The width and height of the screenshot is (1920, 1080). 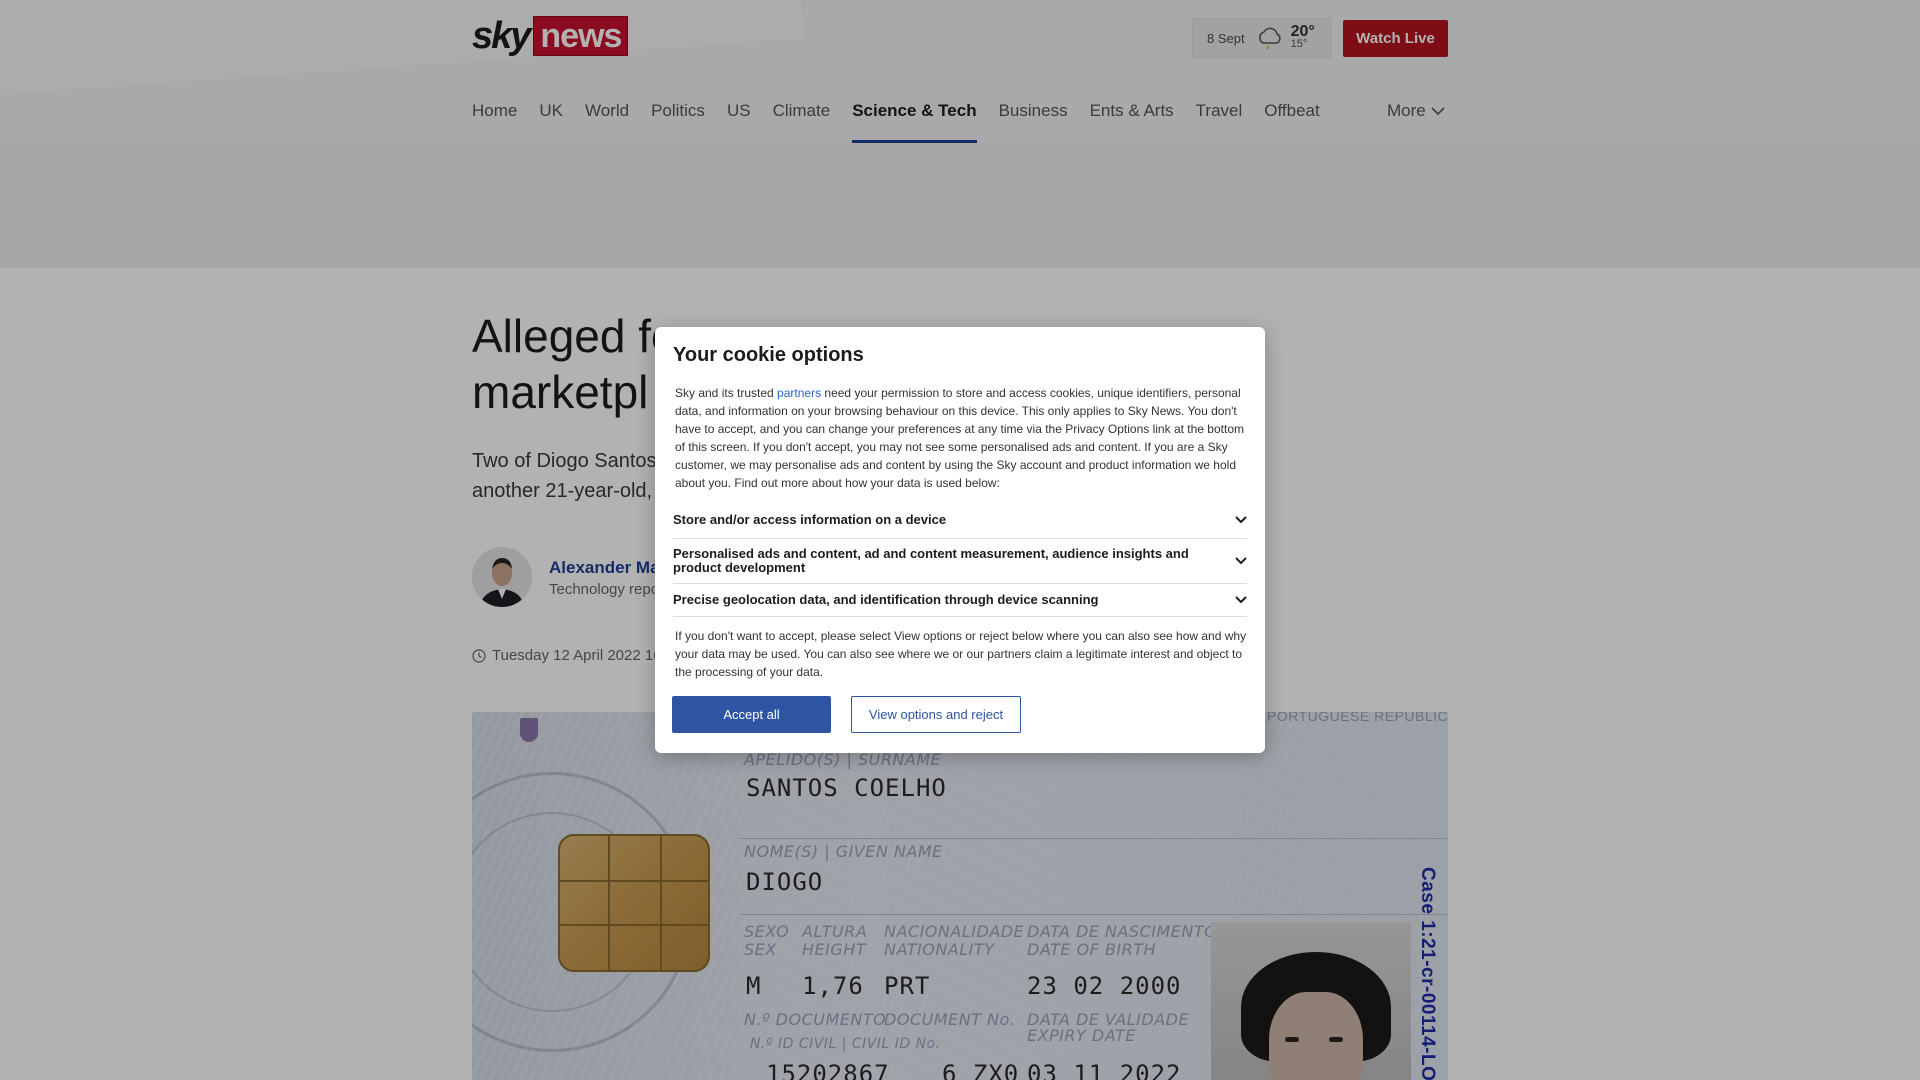 What do you see at coordinates (768, 355) in the screenshot?
I see `dialog-title: Your cookie options` at bounding box center [768, 355].